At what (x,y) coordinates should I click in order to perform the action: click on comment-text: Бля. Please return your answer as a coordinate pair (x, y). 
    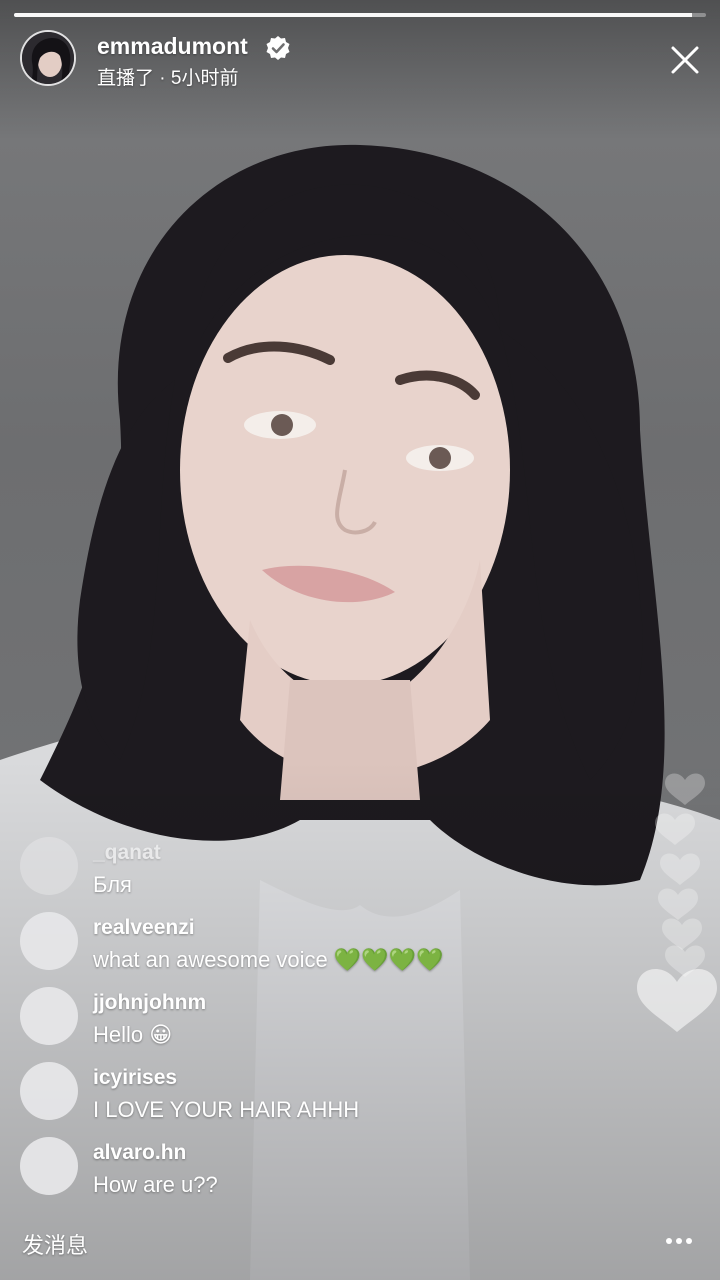
    Looking at the image, I should click on (112, 884).